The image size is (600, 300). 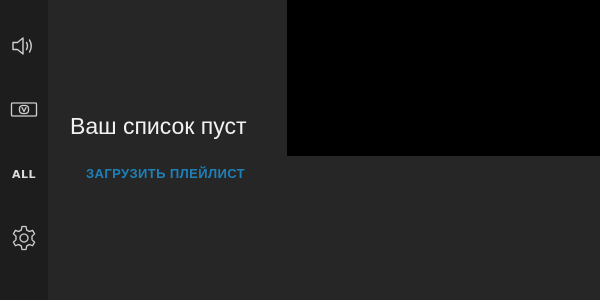 I want to click on sidebar-item-volume, so click(x=24, y=46).